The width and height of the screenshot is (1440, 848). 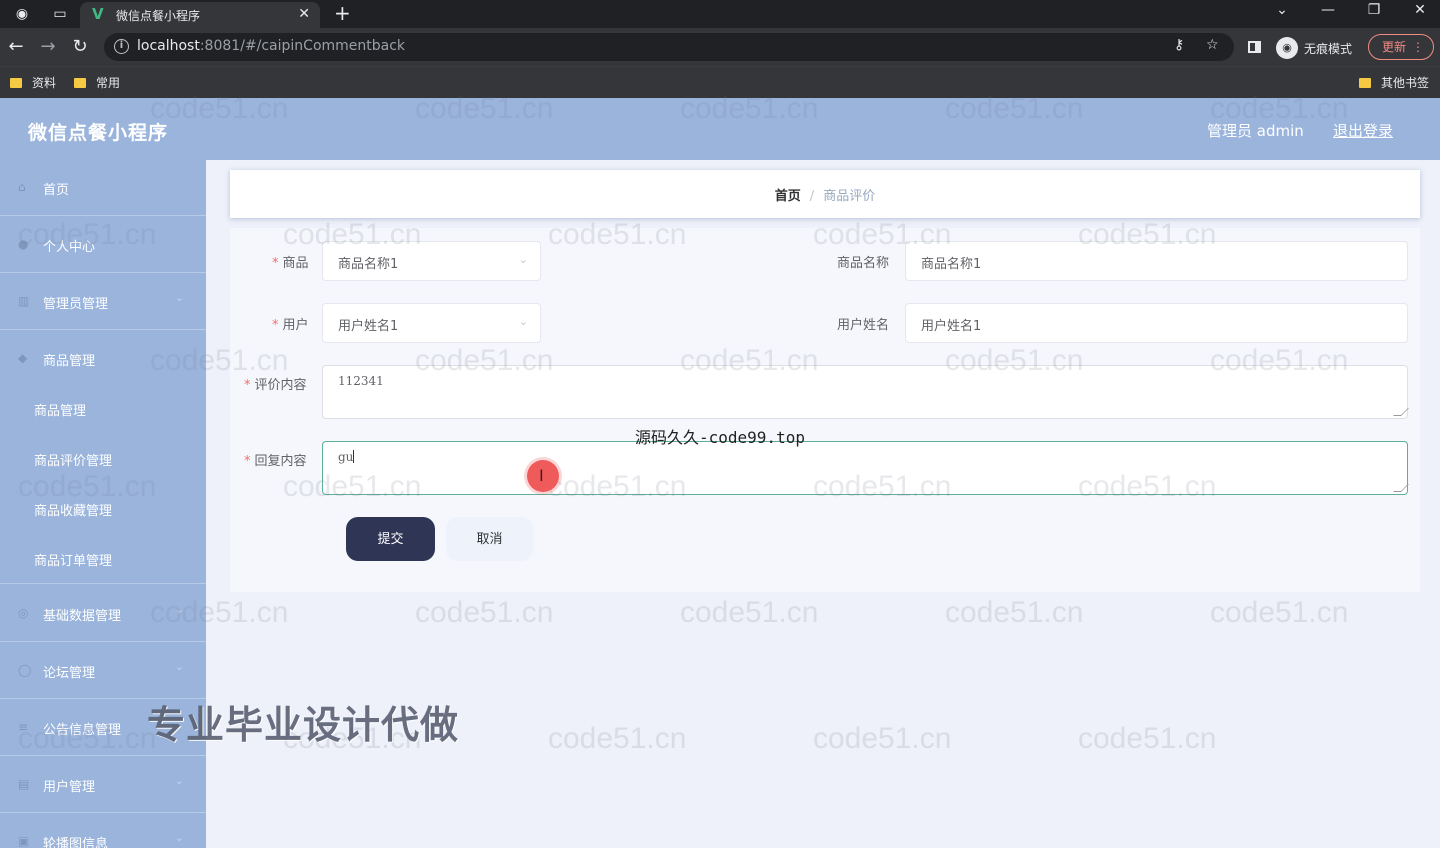 I want to click on chart-icon: ▥, so click(x=24, y=301).